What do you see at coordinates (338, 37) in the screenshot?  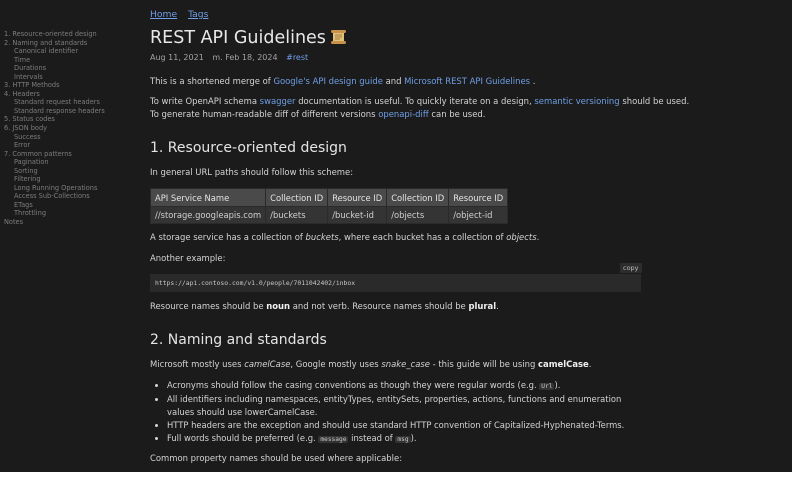 I see `scroll-icon` at bounding box center [338, 37].